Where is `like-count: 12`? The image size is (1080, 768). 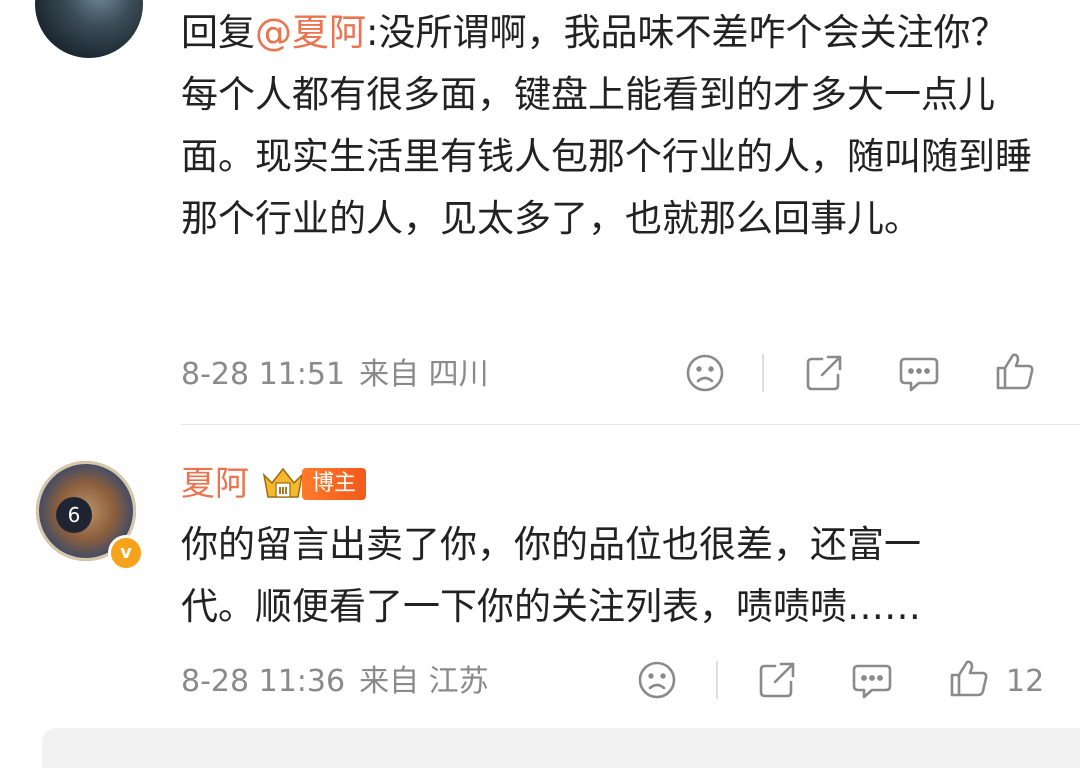
like-count: 12 is located at coordinates (1025, 681).